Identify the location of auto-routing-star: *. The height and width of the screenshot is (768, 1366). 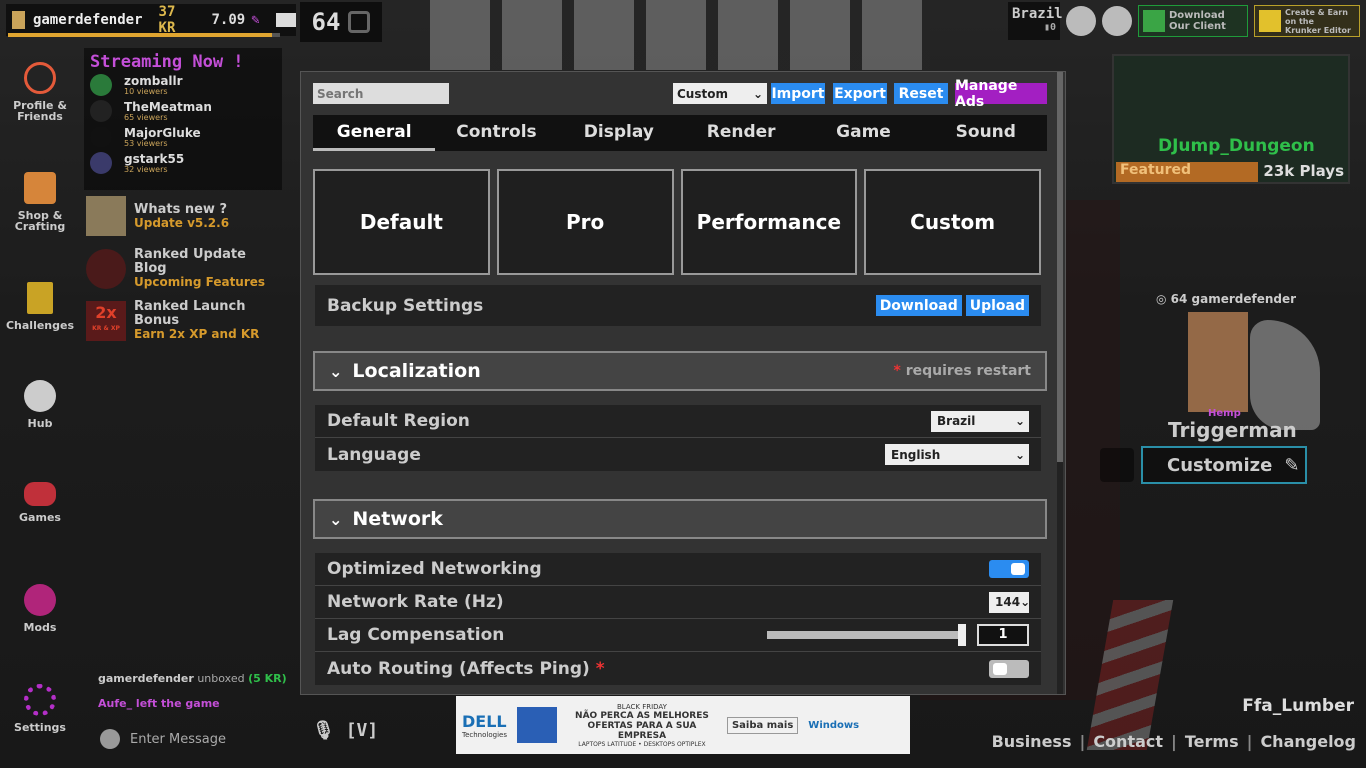
(600, 668).